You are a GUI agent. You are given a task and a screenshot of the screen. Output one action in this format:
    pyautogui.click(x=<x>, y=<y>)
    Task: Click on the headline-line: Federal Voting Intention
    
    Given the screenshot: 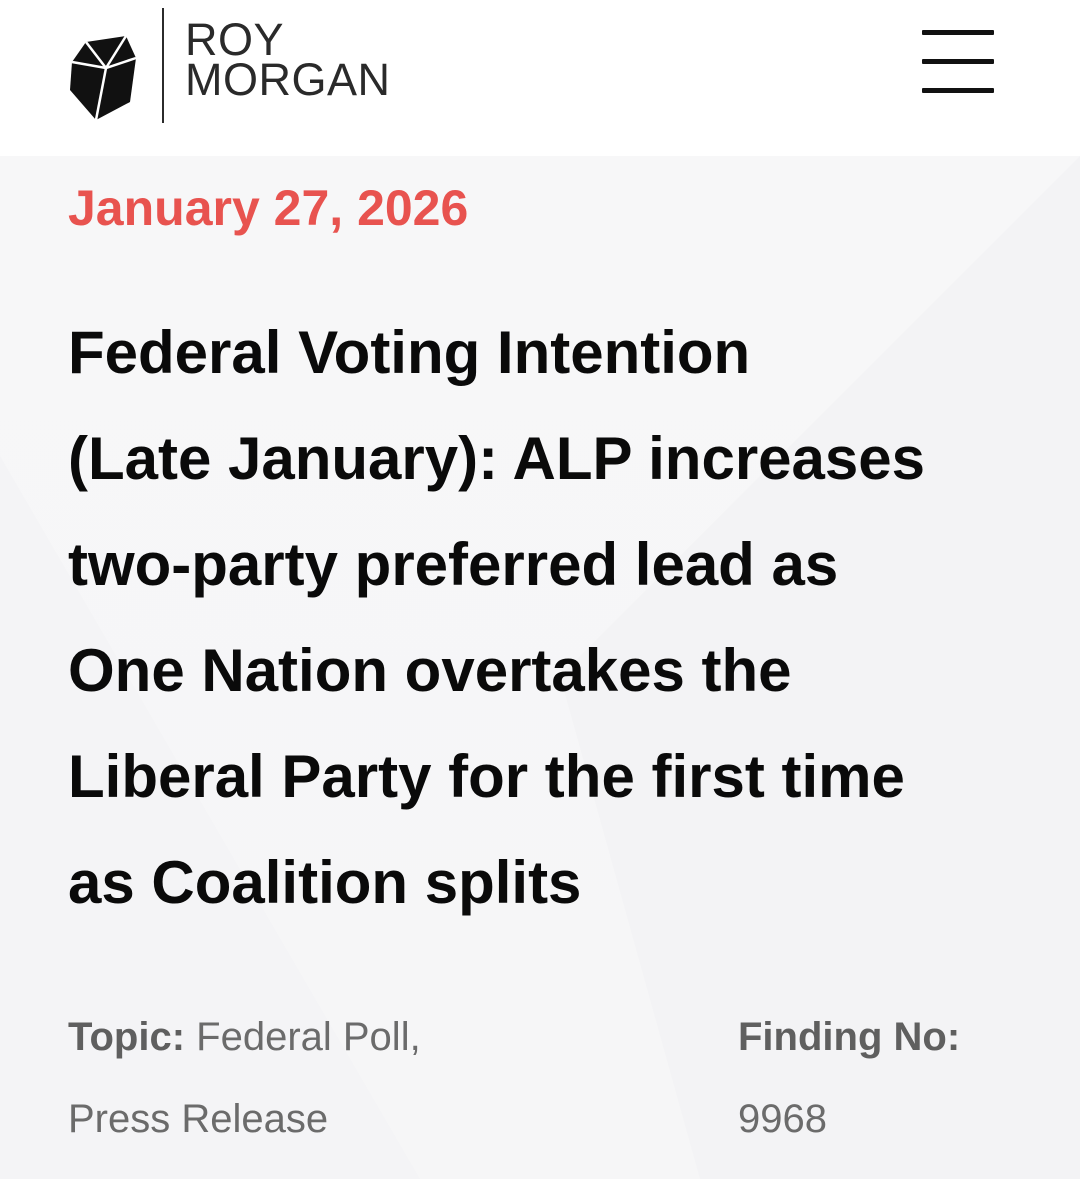 What is the action you would take?
    pyautogui.click(x=409, y=352)
    